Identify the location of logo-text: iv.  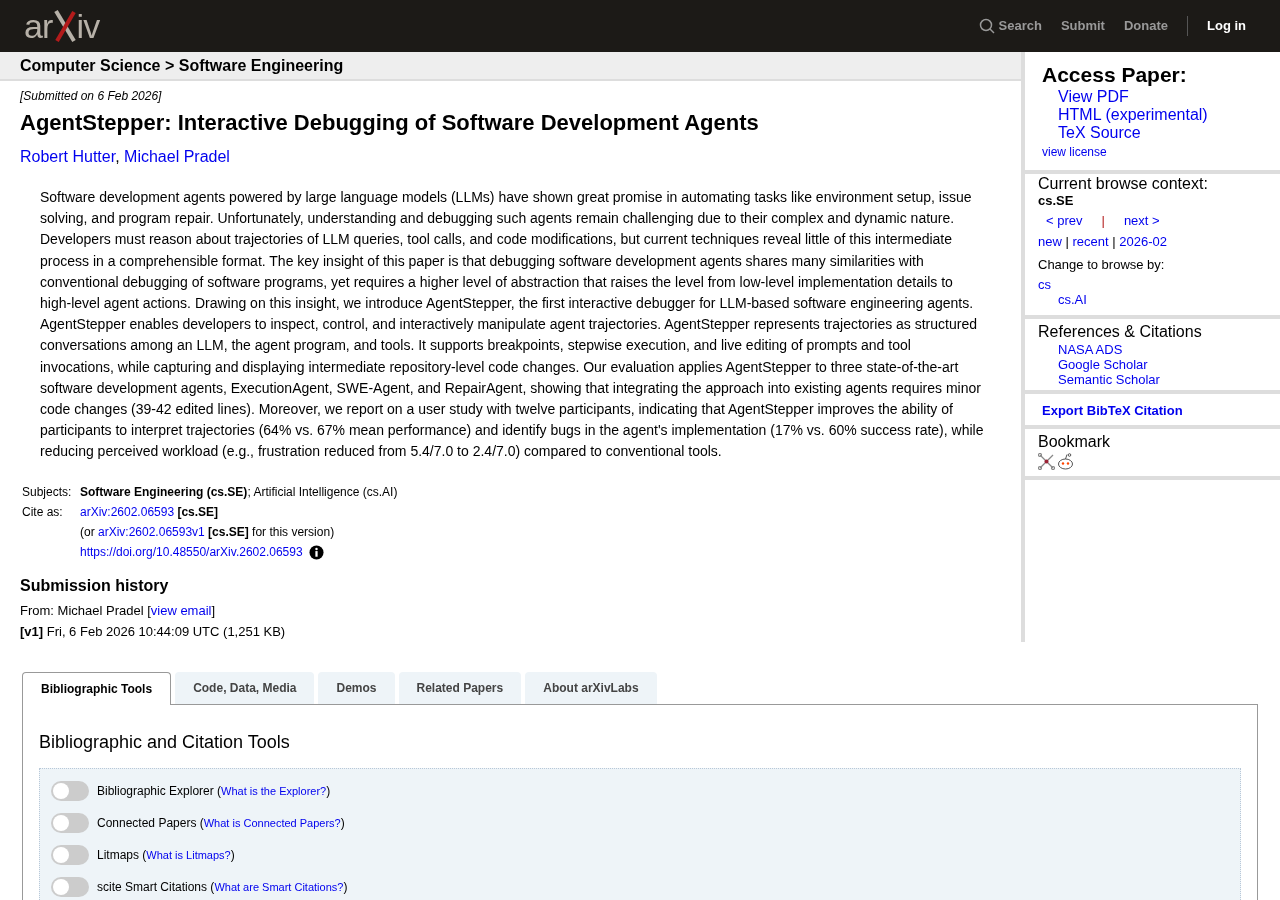
(88, 26).